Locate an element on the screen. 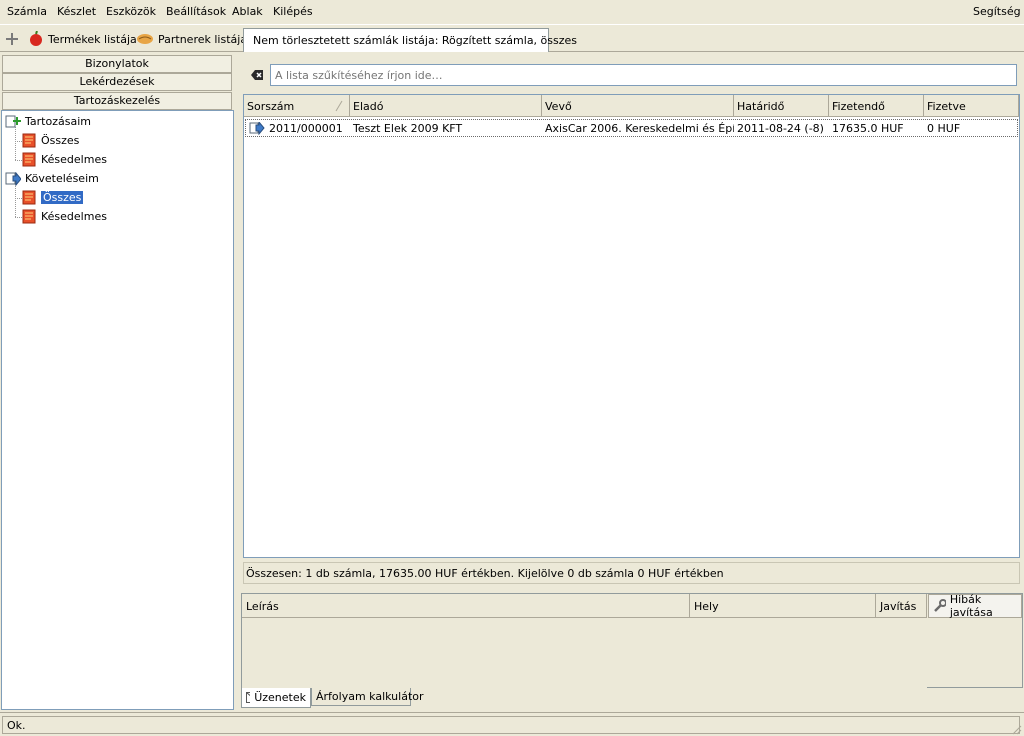 The width and height of the screenshot is (1024, 736). message-list is located at coordinates (584, 653).